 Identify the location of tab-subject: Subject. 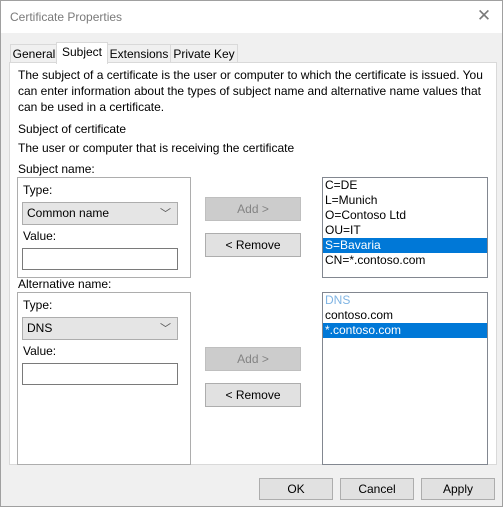
(82, 53).